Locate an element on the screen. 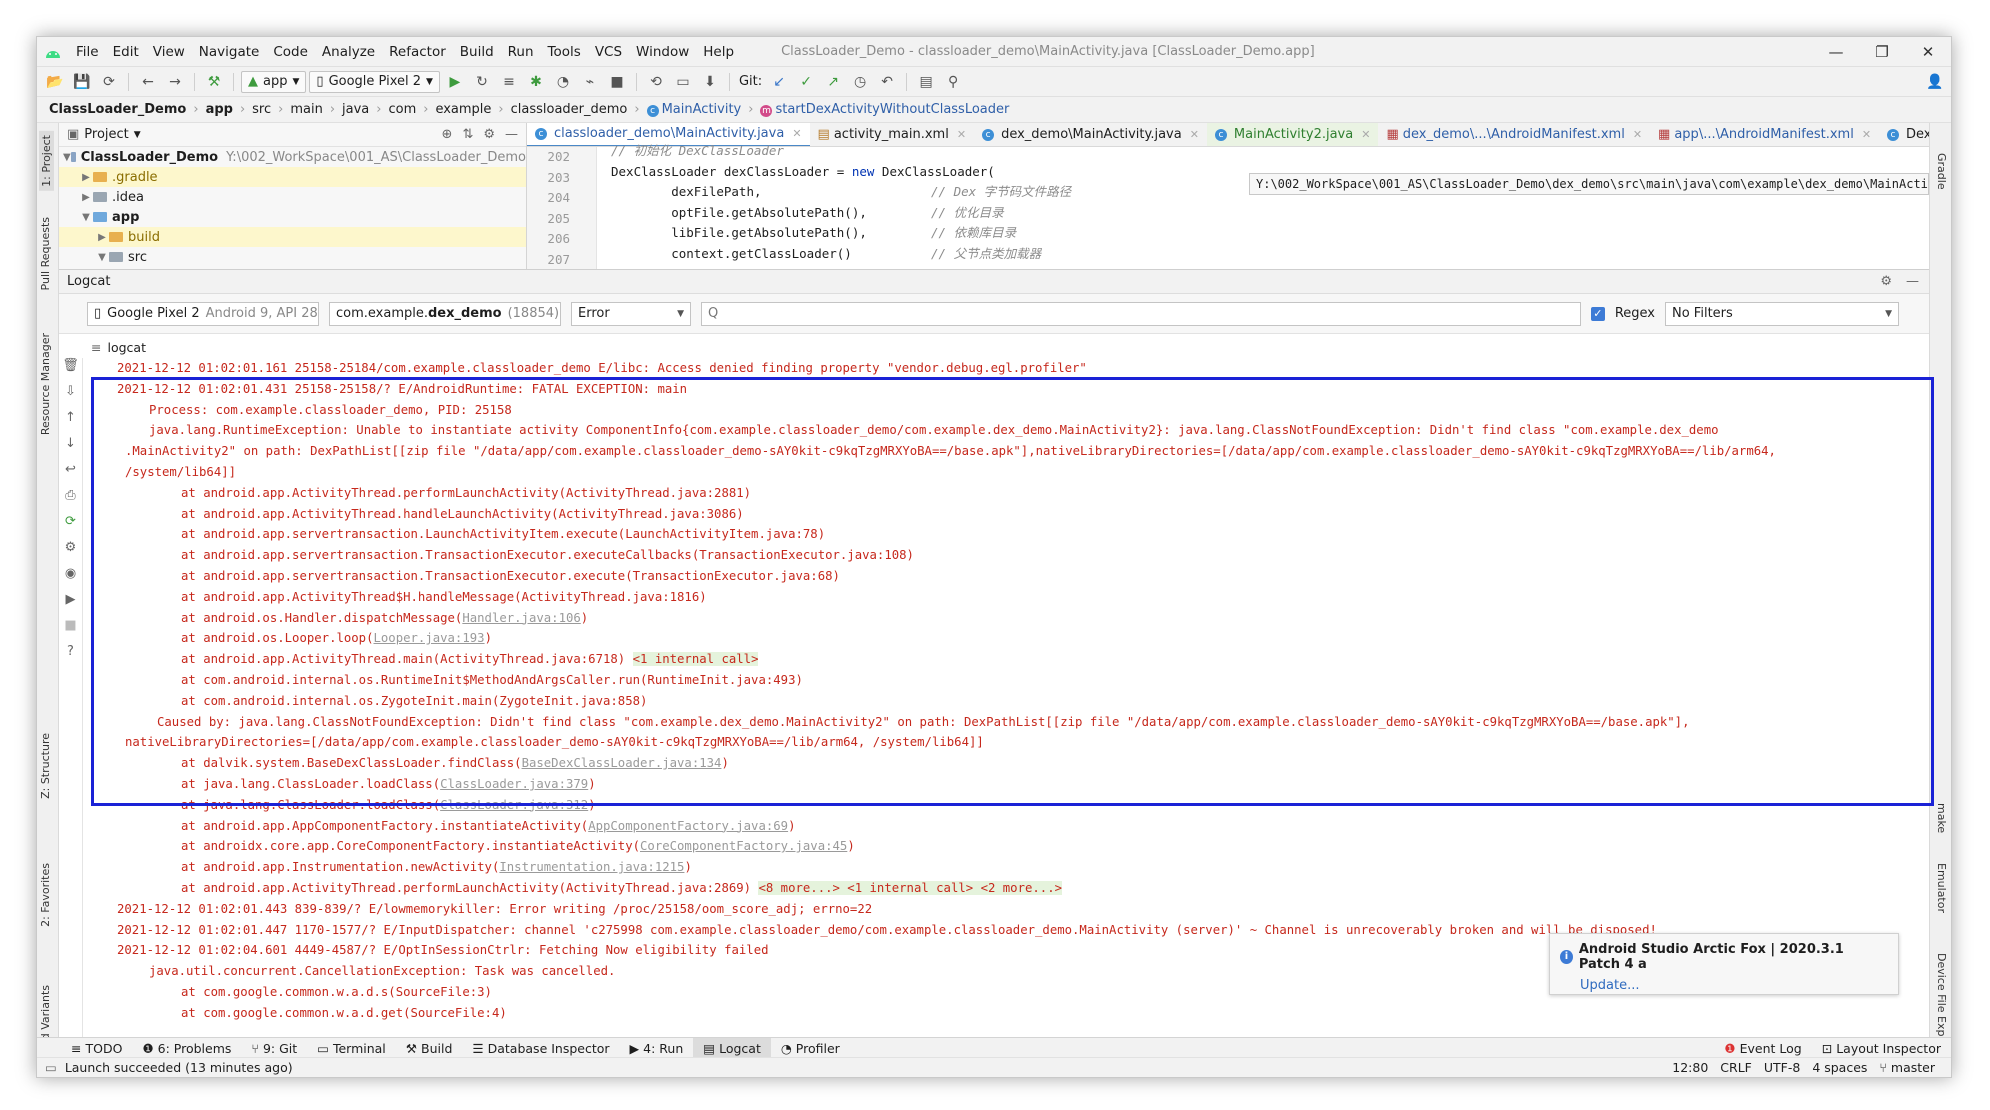 Image resolution: width=1990 pixels, height=1110 pixels. sync-icon: ⟳ is located at coordinates (109, 82).